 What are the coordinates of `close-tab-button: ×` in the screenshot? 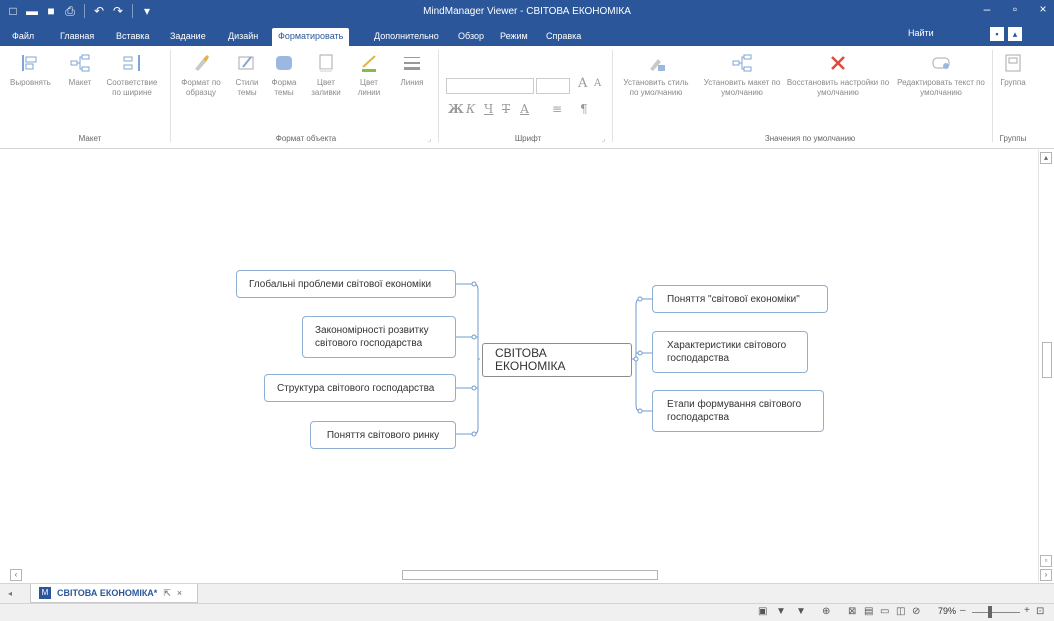 It's located at (179, 593).